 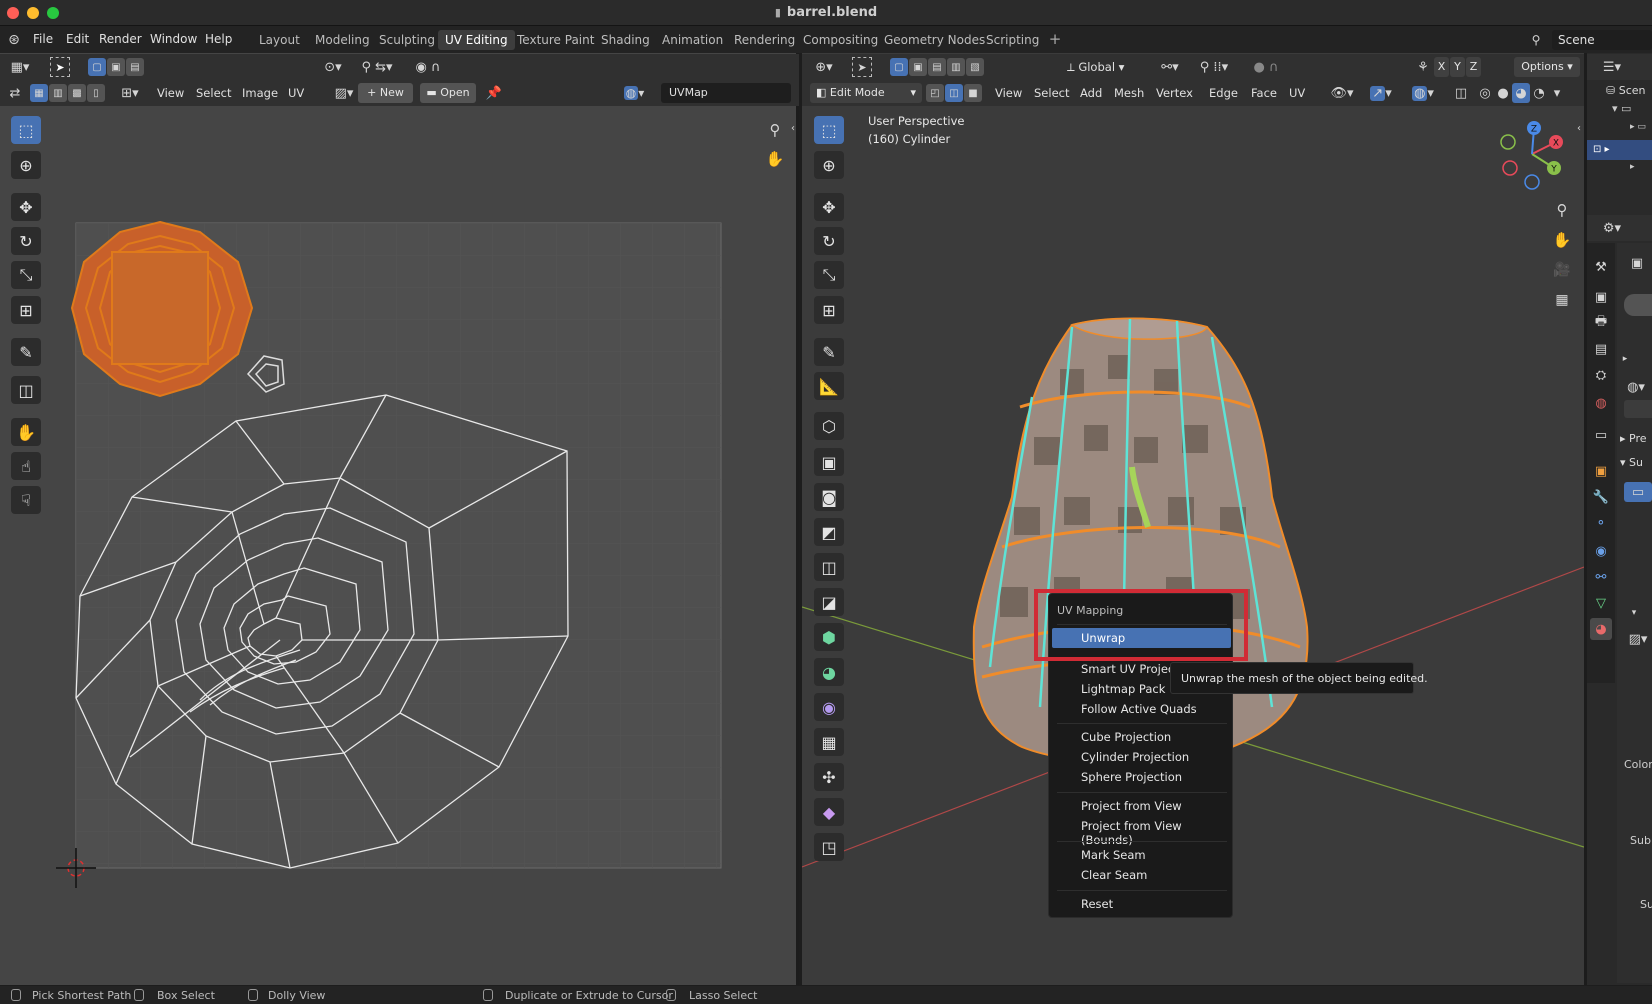 What do you see at coordinates (1342, 93) in the screenshot?
I see `visibility-icon: 👁▾` at bounding box center [1342, 93].